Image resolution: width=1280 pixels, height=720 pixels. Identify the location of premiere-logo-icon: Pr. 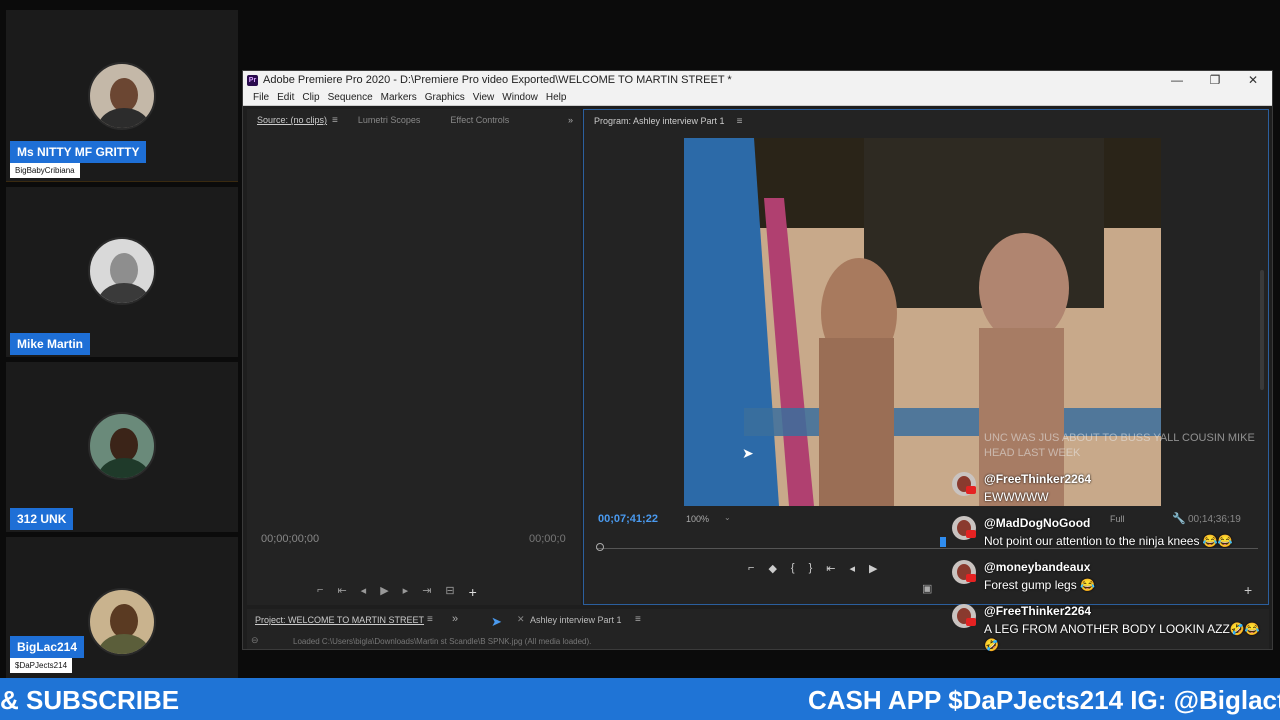
(252, 80).